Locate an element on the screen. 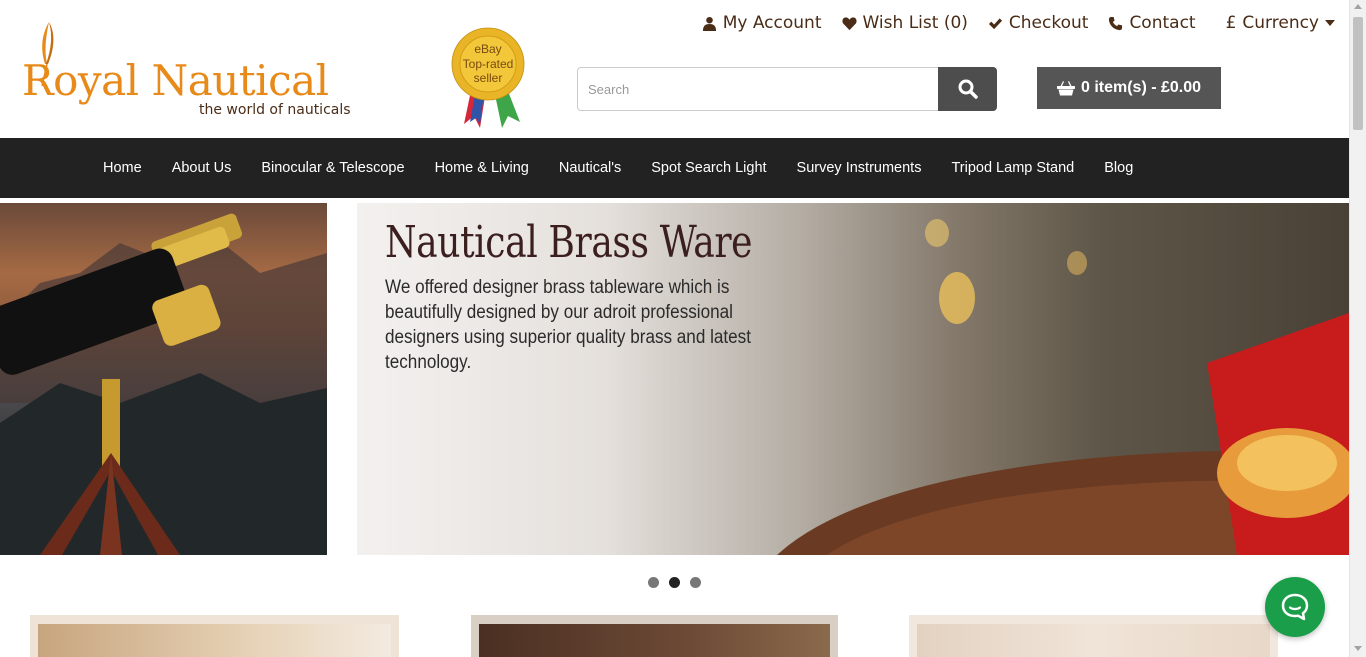  badge-line2: Top-rated is located at coordinates (488, 64).